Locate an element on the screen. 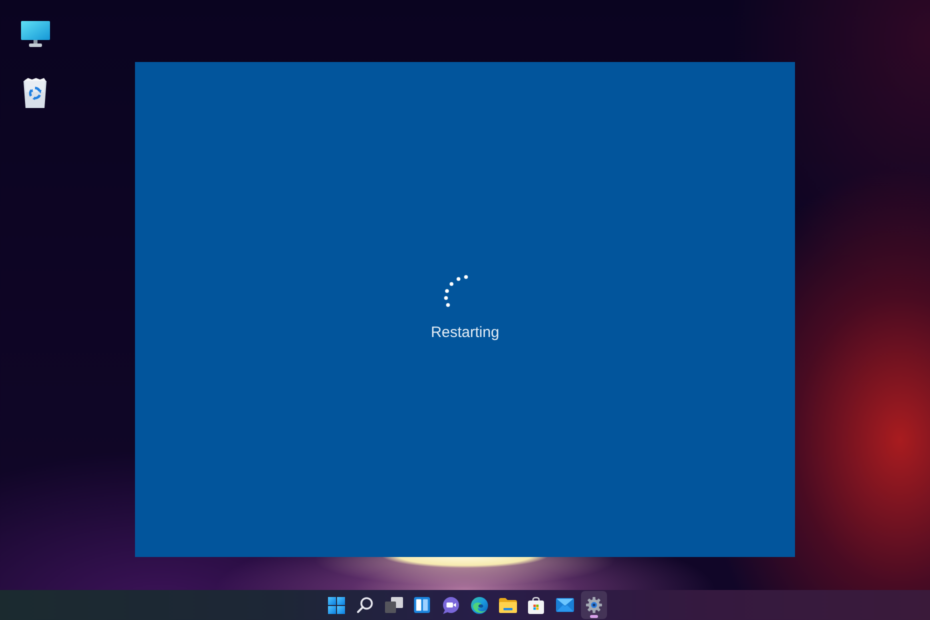 The width and height of the screenshot is (930, 620). swirl-logo-icon is located at coordinates (479, 605).